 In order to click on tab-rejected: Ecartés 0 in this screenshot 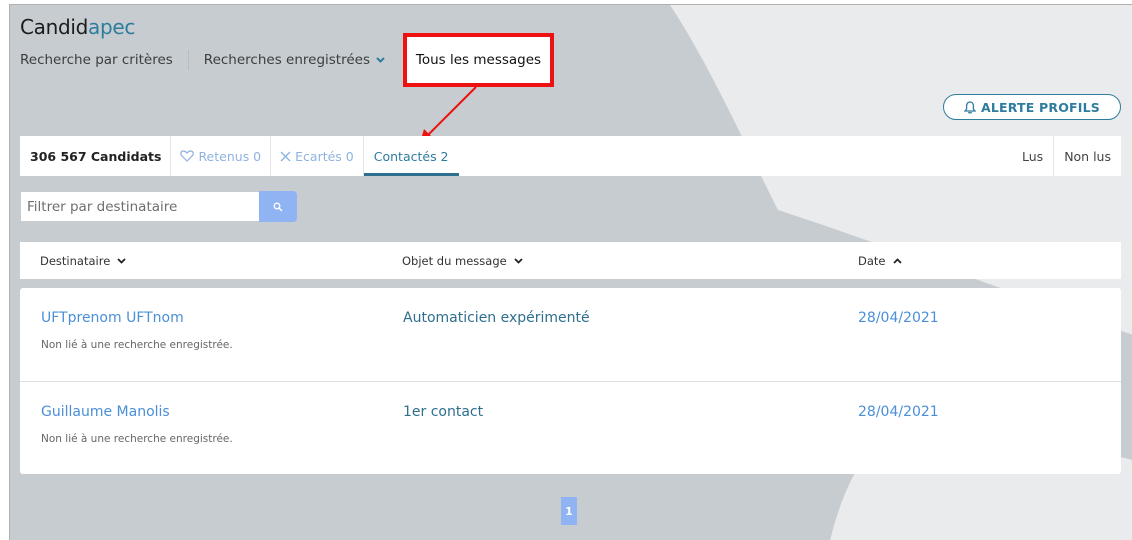, I will do `click(317, 156)`.